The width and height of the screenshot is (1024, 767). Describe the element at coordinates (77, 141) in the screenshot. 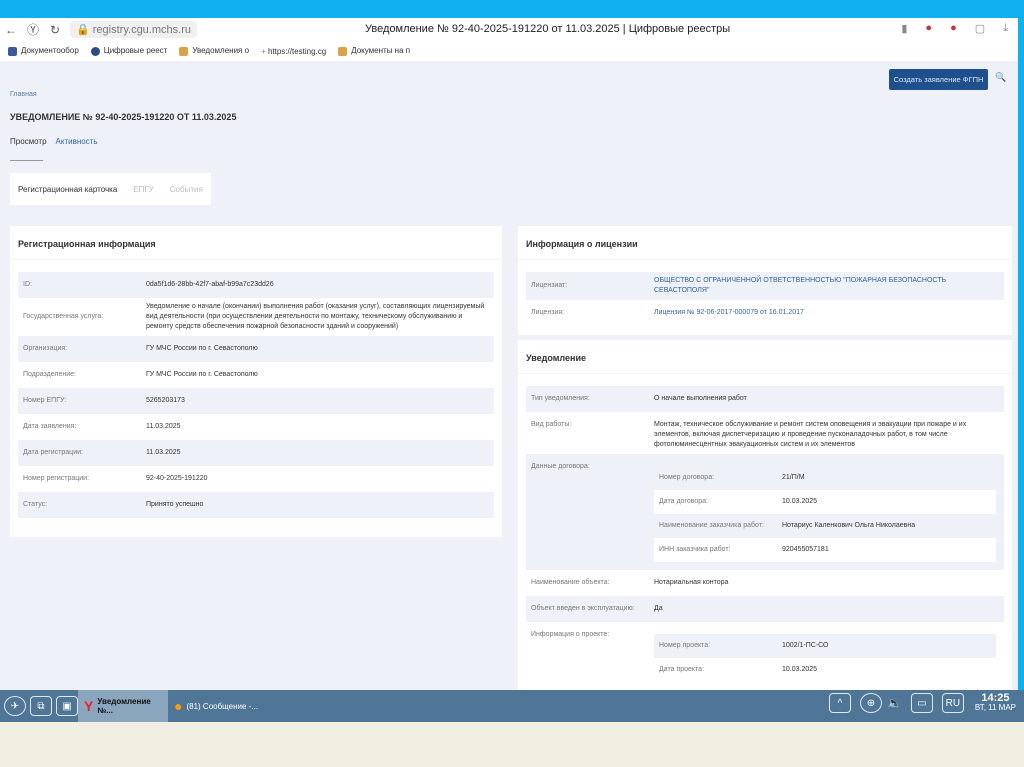

I see `subtab-activity: Активность` at that location.